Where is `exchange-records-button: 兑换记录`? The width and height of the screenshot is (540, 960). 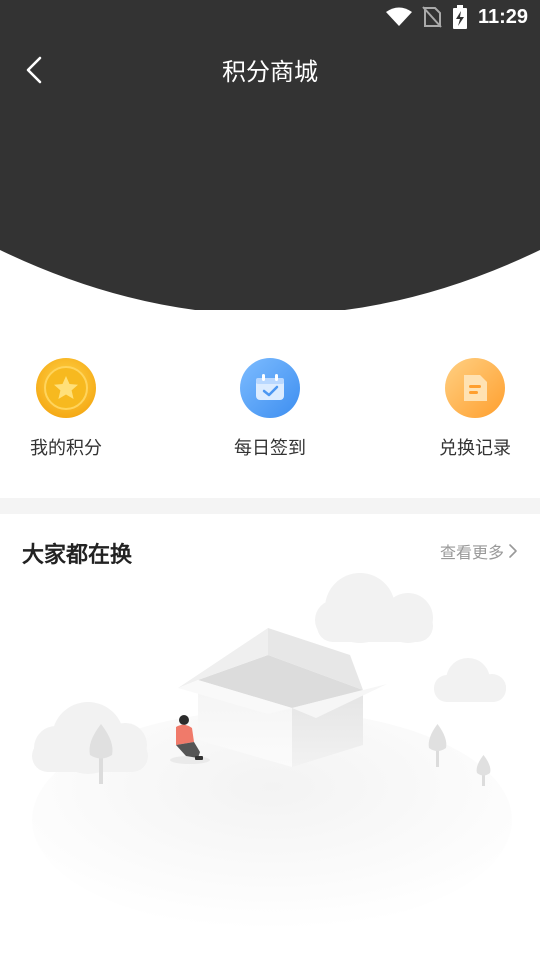 exchange-records-button: 兑换记录 is located at coordinates (475, 409).